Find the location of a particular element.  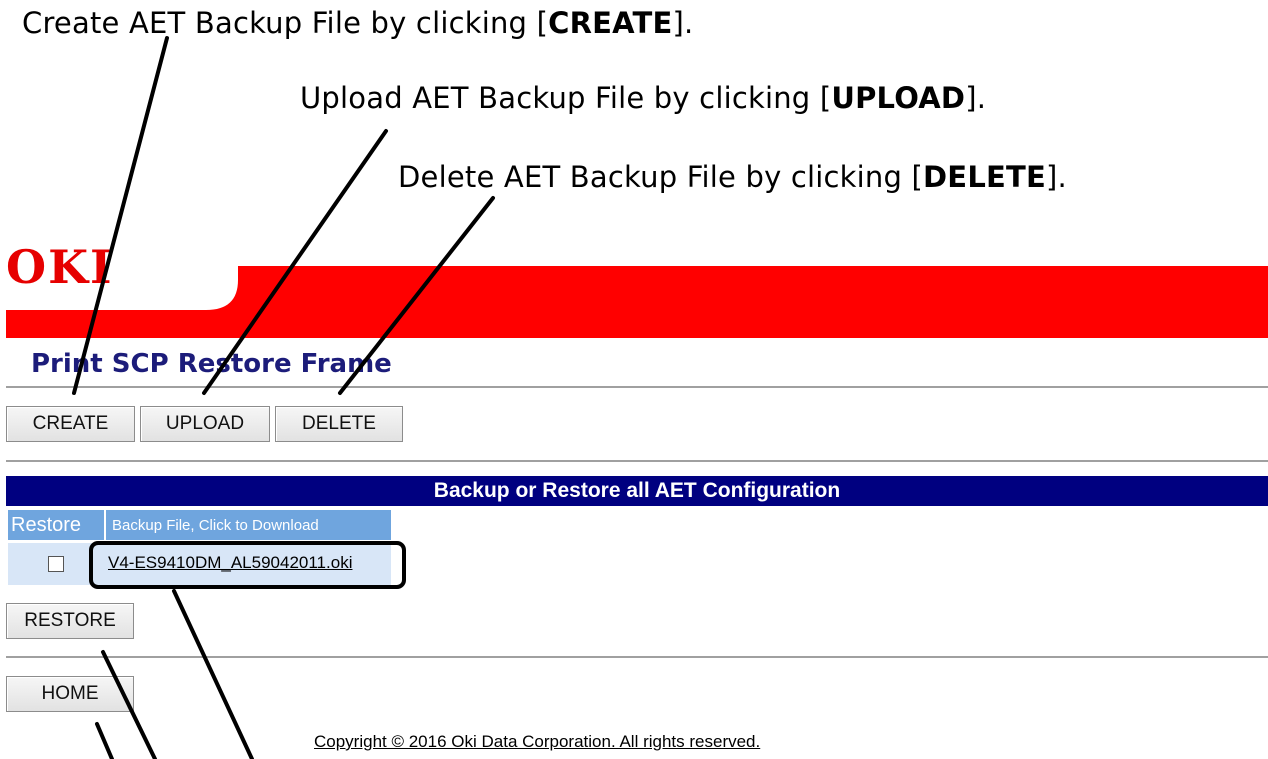

page-title: Print SCP Restore Frame is located at coordinates (211, 364).